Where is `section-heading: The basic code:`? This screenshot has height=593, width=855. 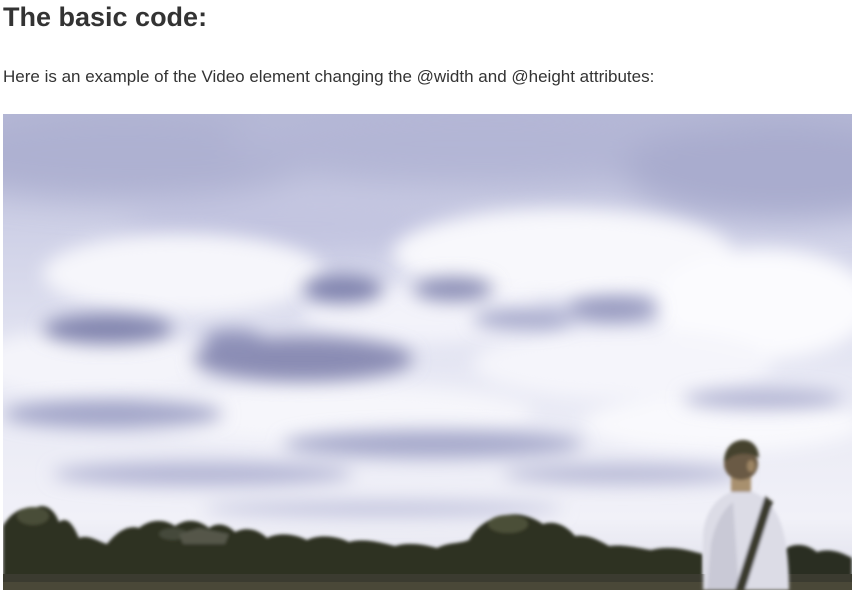
section-heading: The basic code: is located at coordinates (105, 17).